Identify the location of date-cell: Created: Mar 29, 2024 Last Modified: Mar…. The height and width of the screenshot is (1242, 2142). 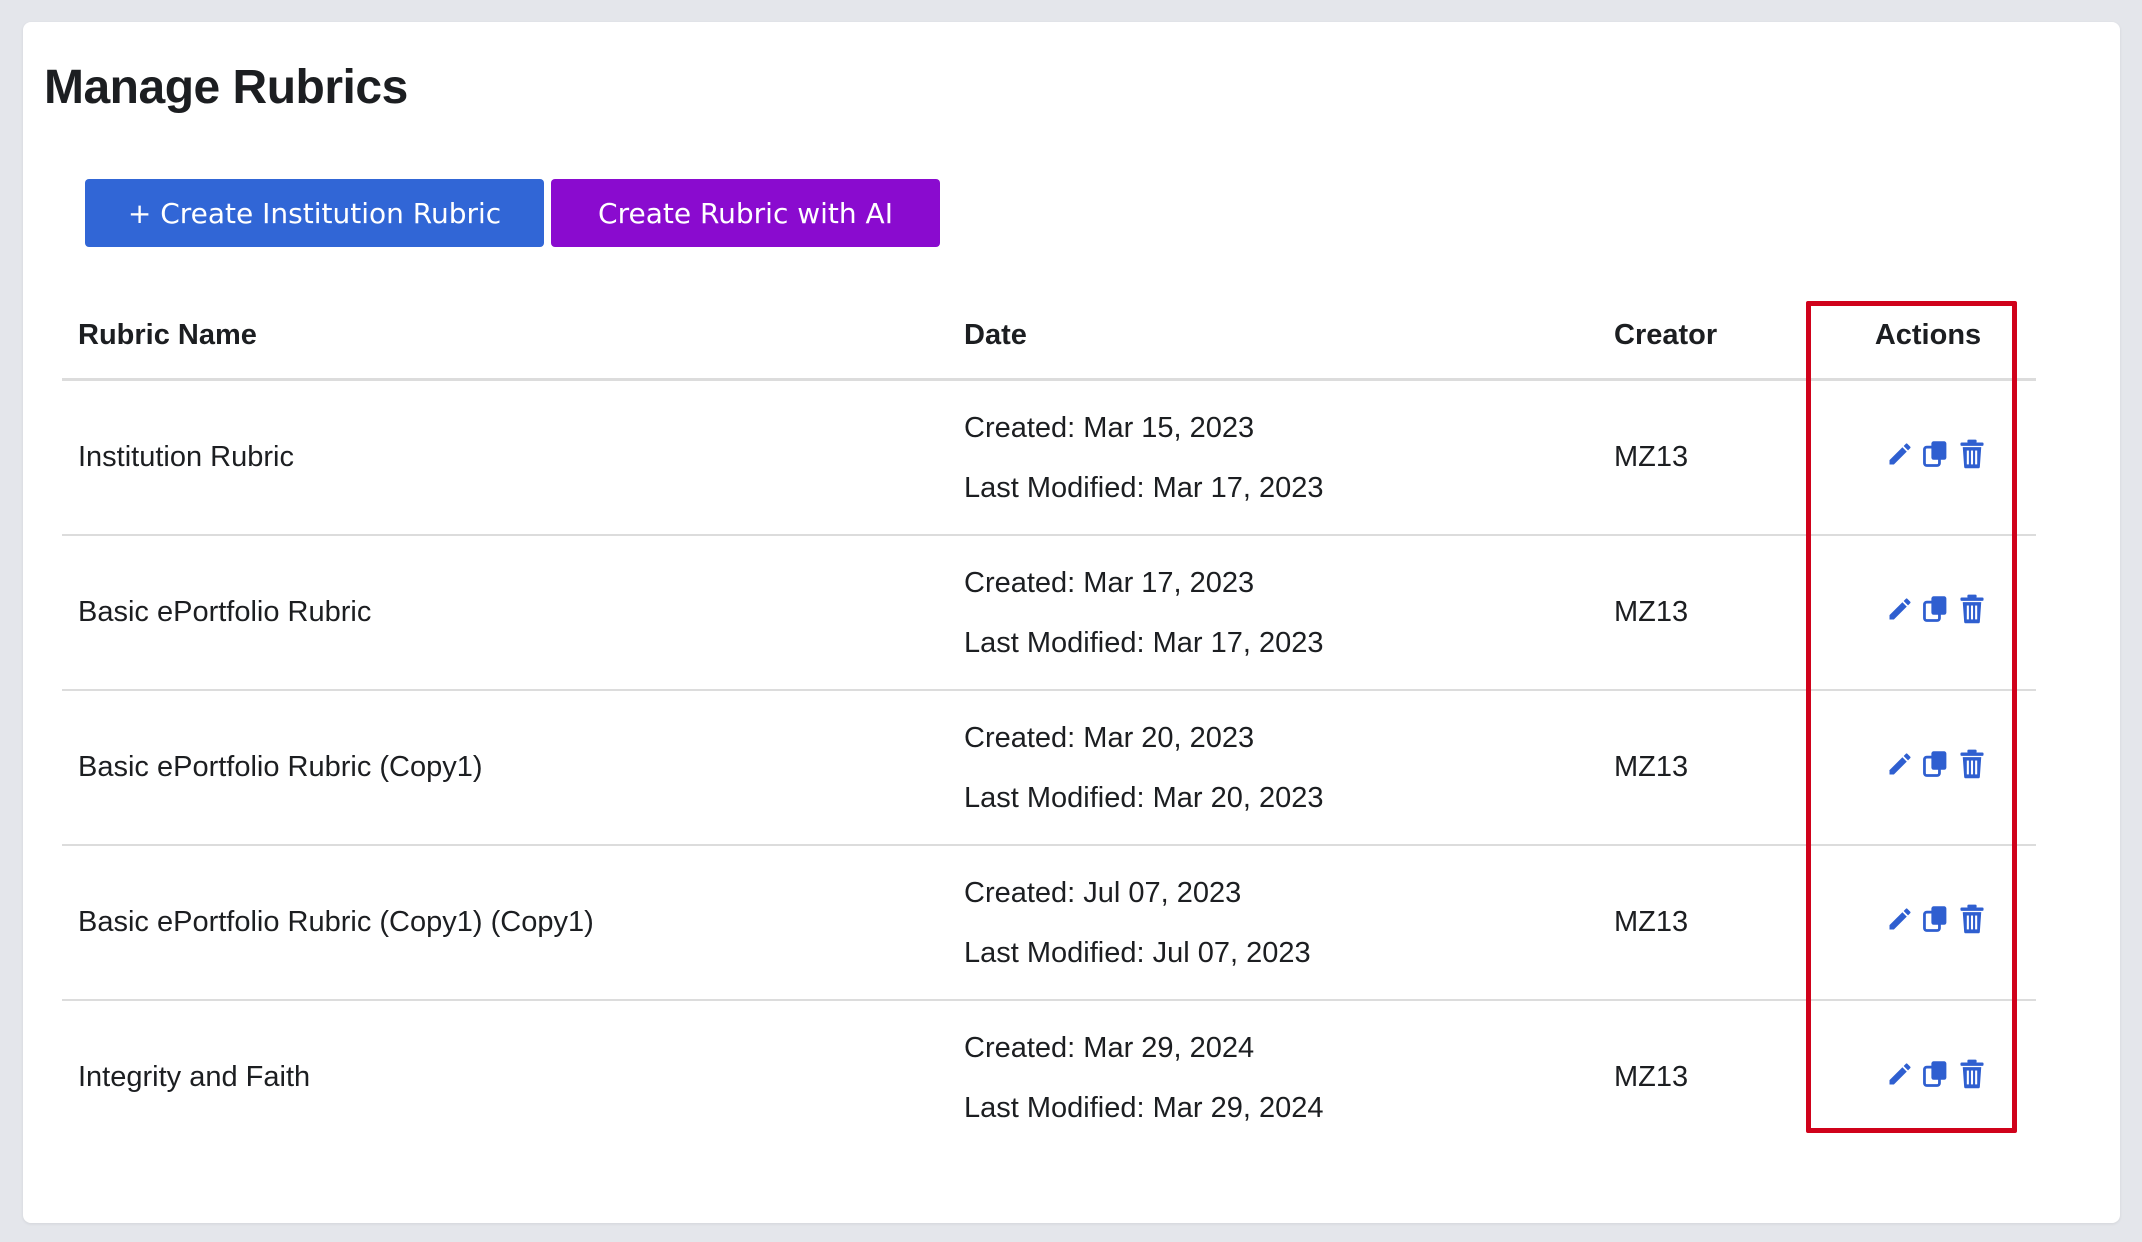
(1273, 1077).